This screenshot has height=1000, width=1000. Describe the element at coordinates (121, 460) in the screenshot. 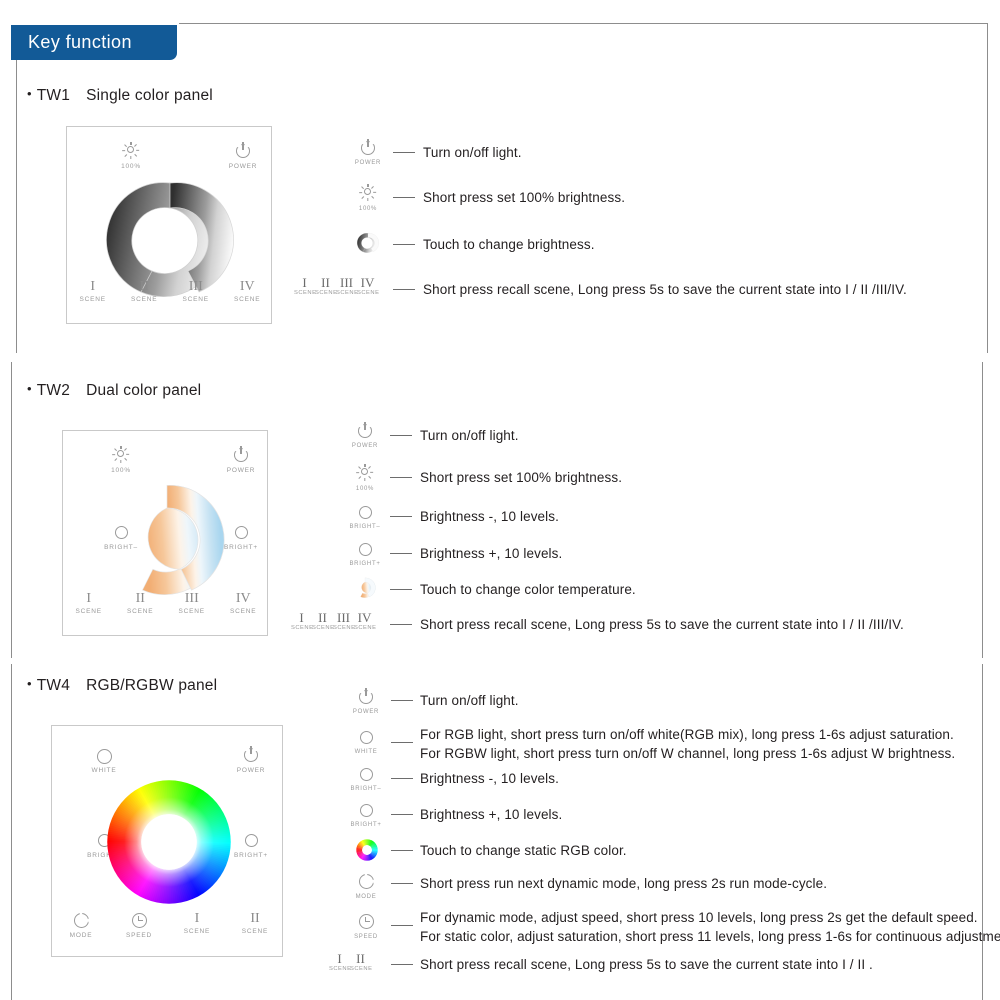

I see `panel-tw2-button-100: 100%` at that location.